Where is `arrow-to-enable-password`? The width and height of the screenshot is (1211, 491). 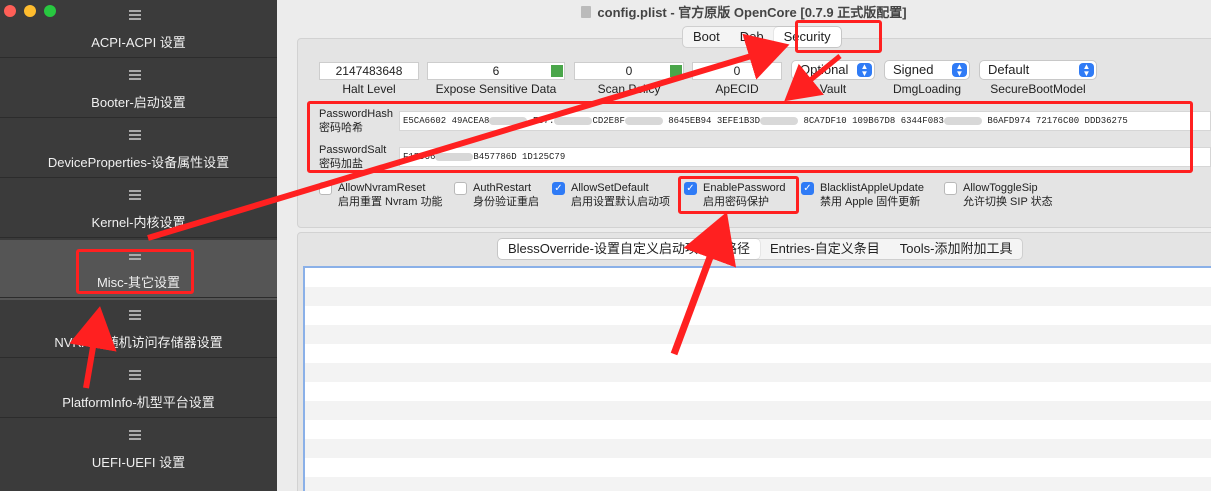
arrow-to-enable-password is located at coordinates (703, 283).